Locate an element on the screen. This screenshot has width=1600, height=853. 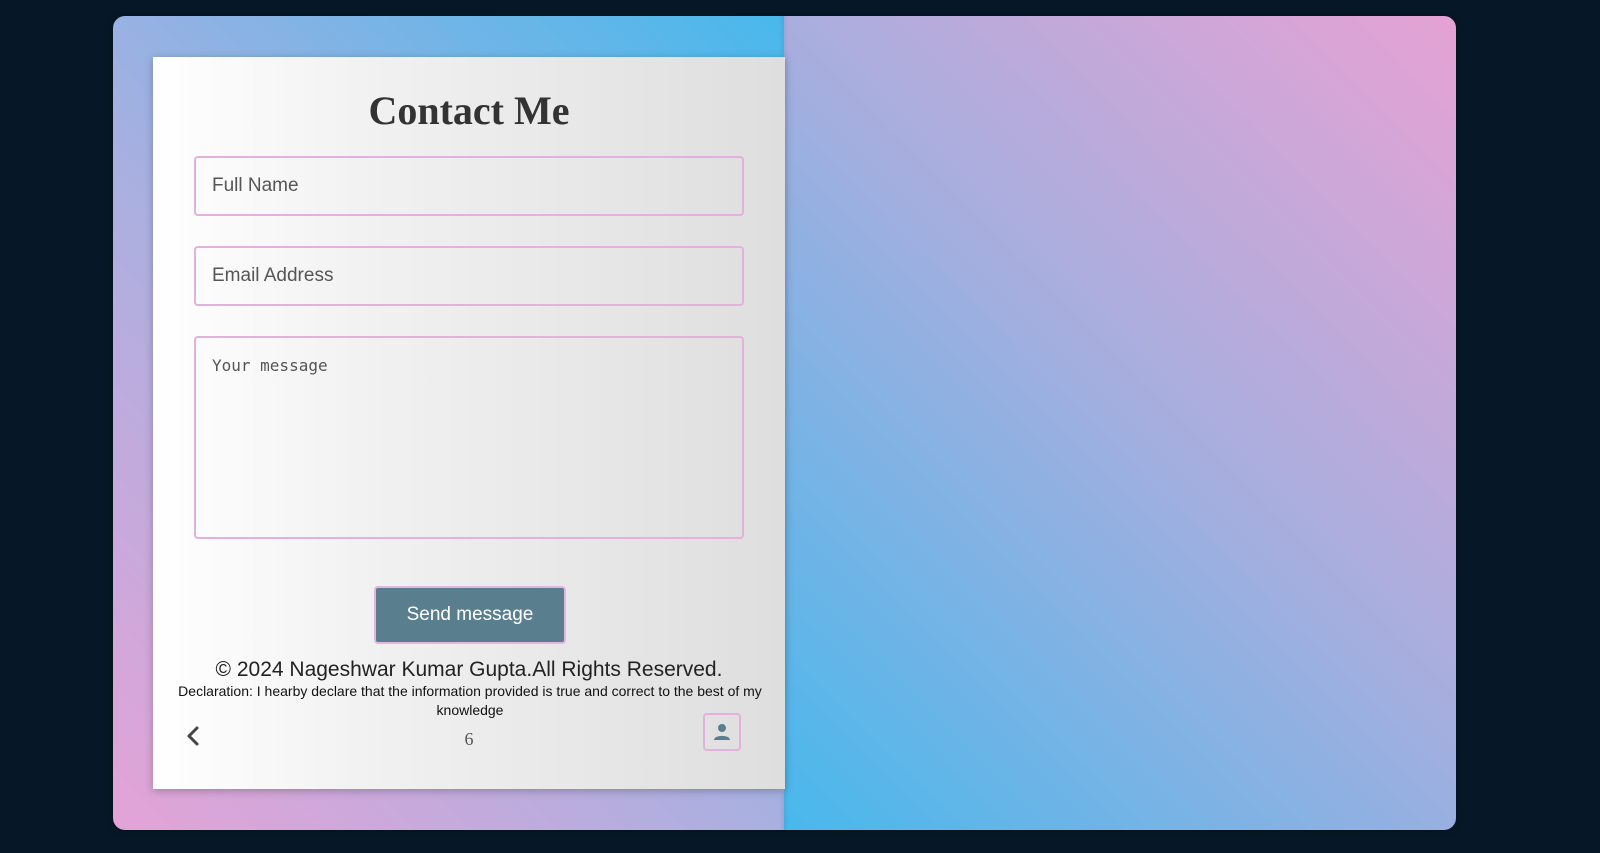
profile-button is located at coordinates (722, 732).